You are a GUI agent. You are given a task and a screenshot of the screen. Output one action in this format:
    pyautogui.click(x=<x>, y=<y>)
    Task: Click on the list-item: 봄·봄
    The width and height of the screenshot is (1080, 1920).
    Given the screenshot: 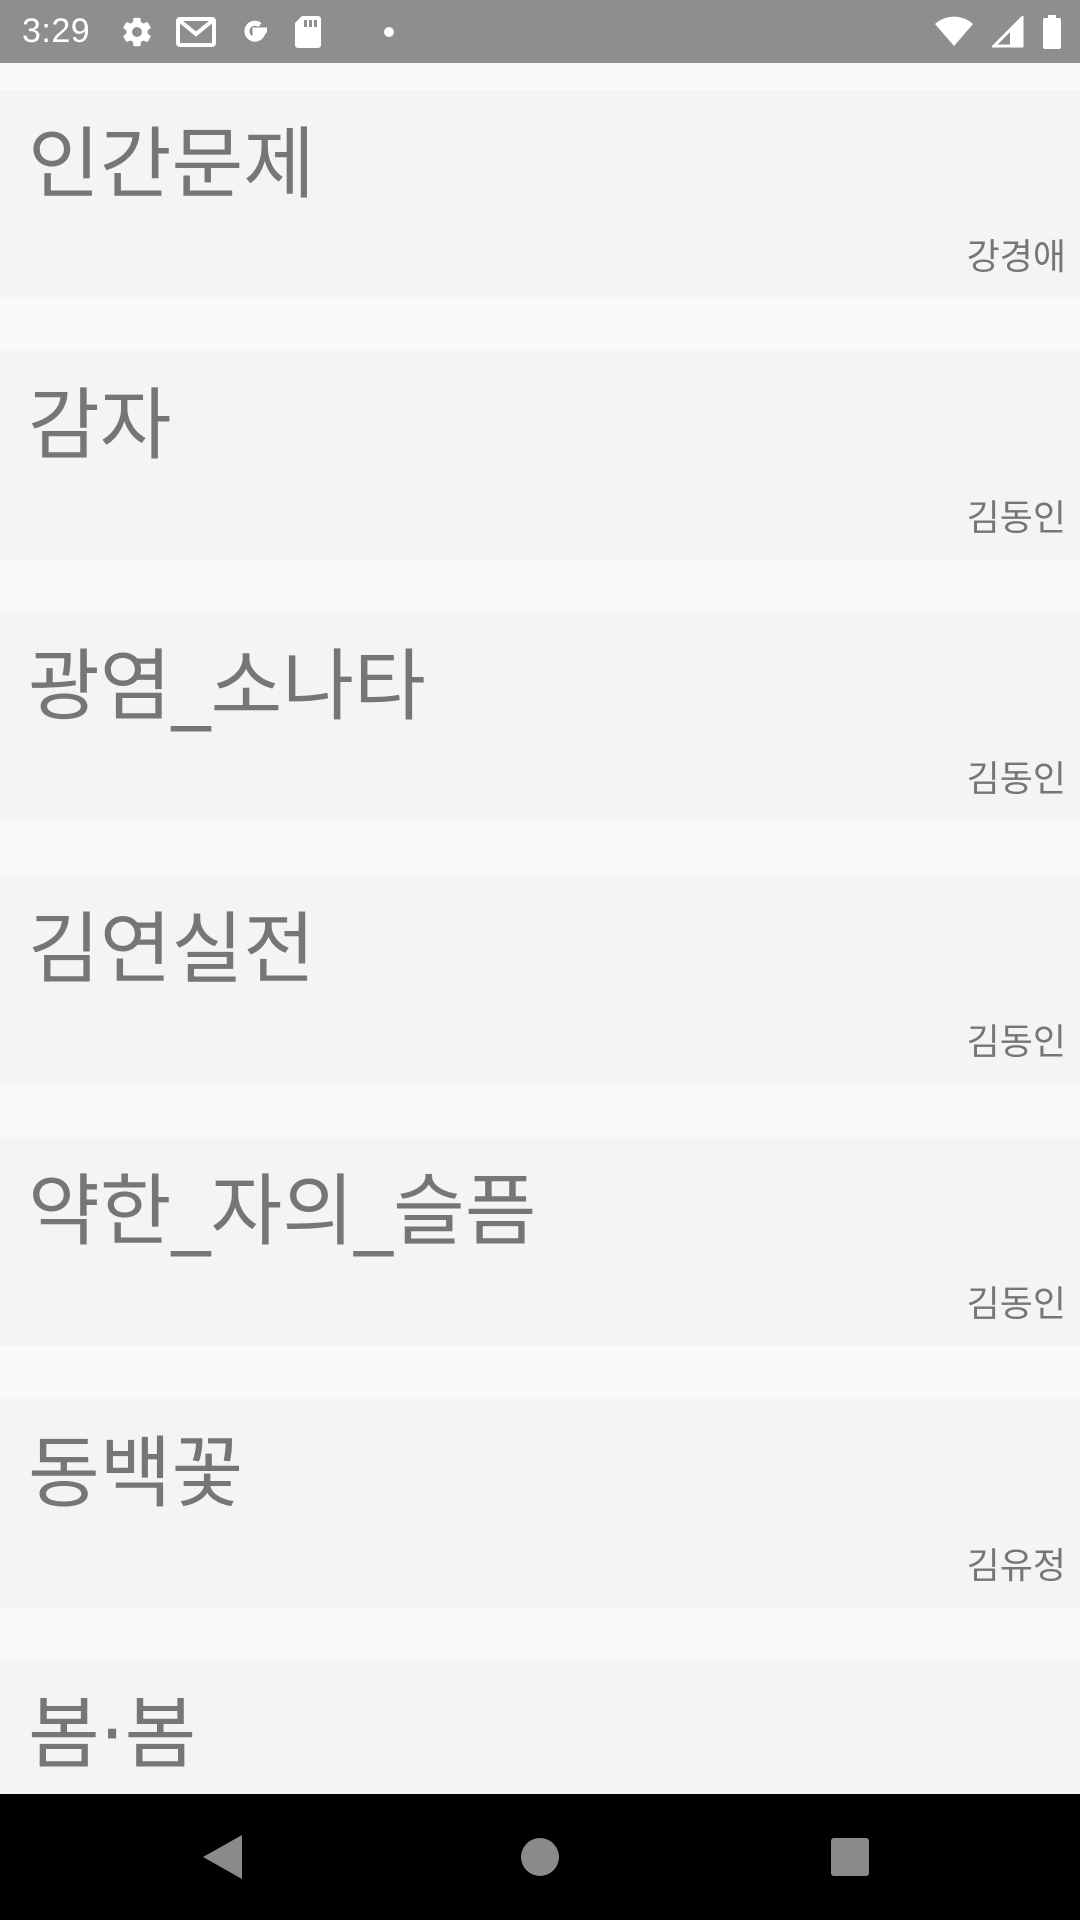 What is the action you would take?
    pyautogui.click(x=540, y=1727)
    